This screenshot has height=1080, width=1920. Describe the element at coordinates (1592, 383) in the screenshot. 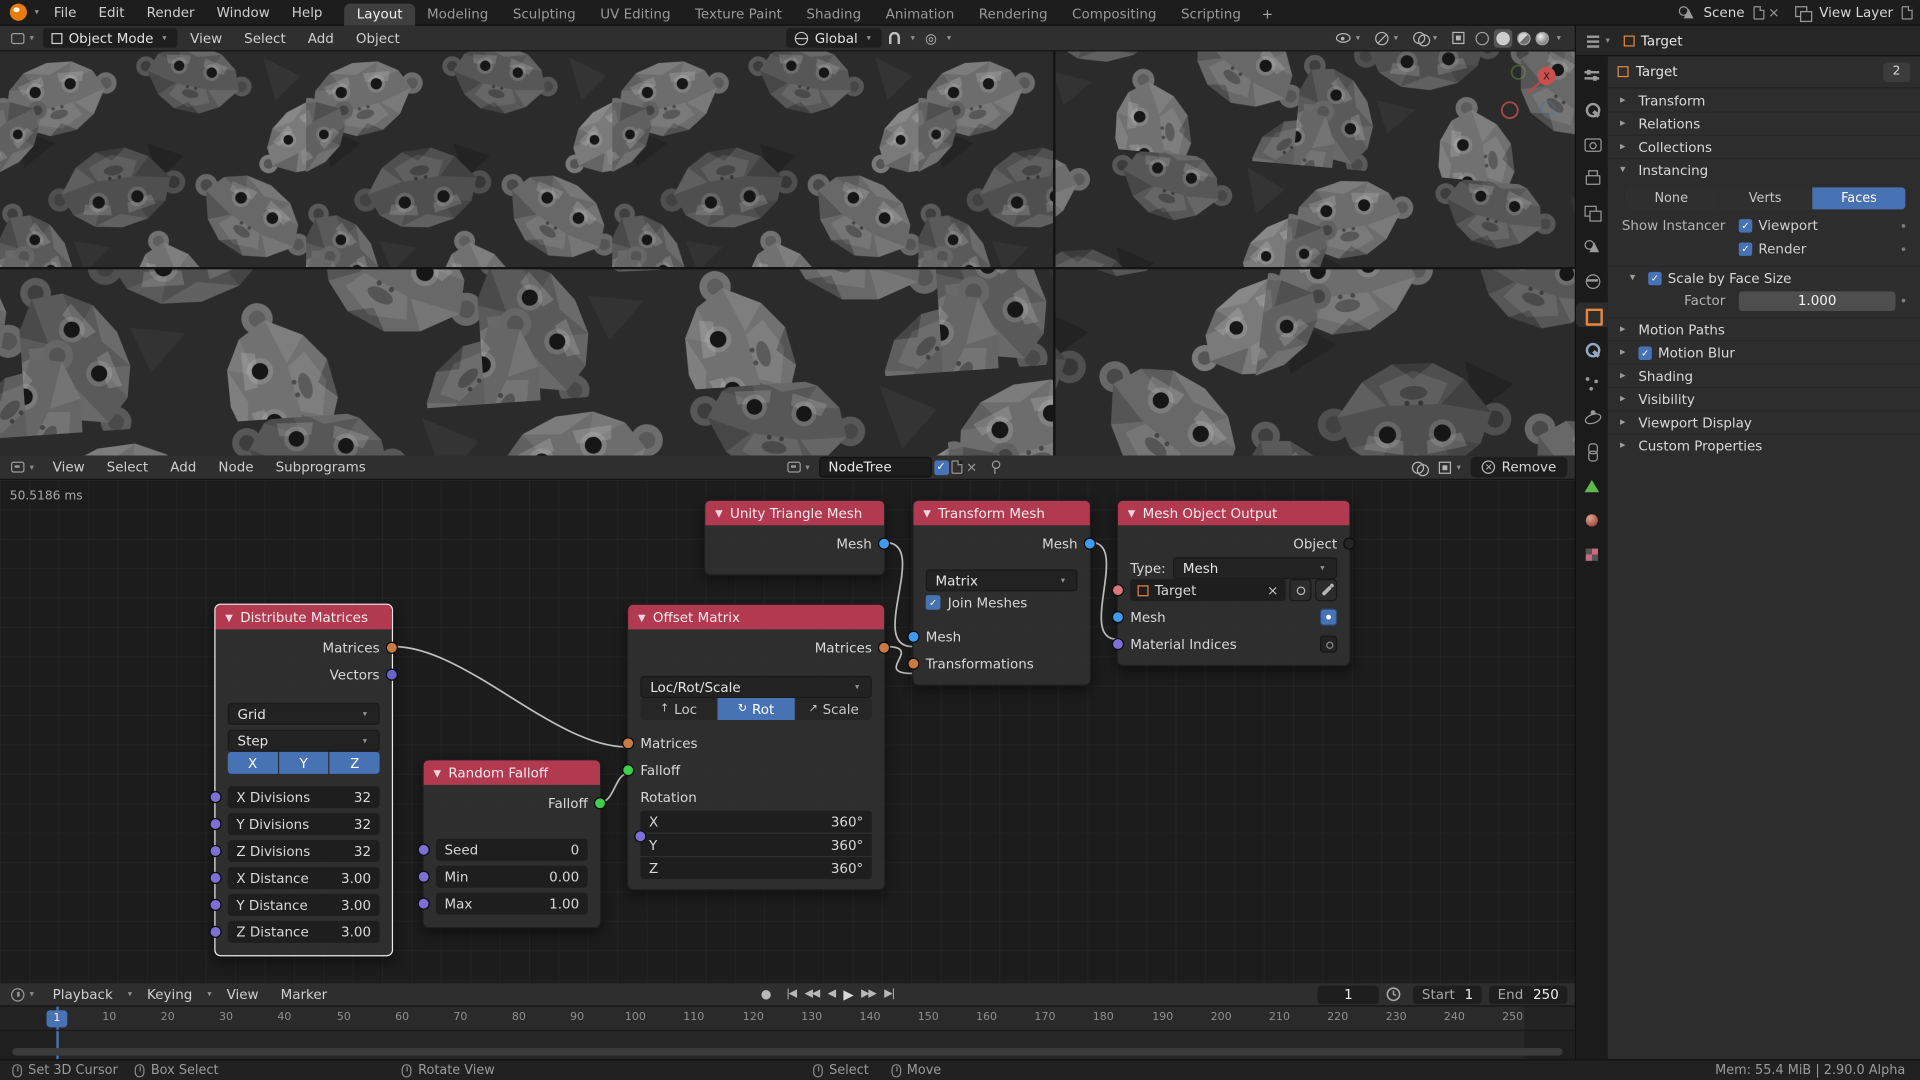

I see `tab-particles` at that location.